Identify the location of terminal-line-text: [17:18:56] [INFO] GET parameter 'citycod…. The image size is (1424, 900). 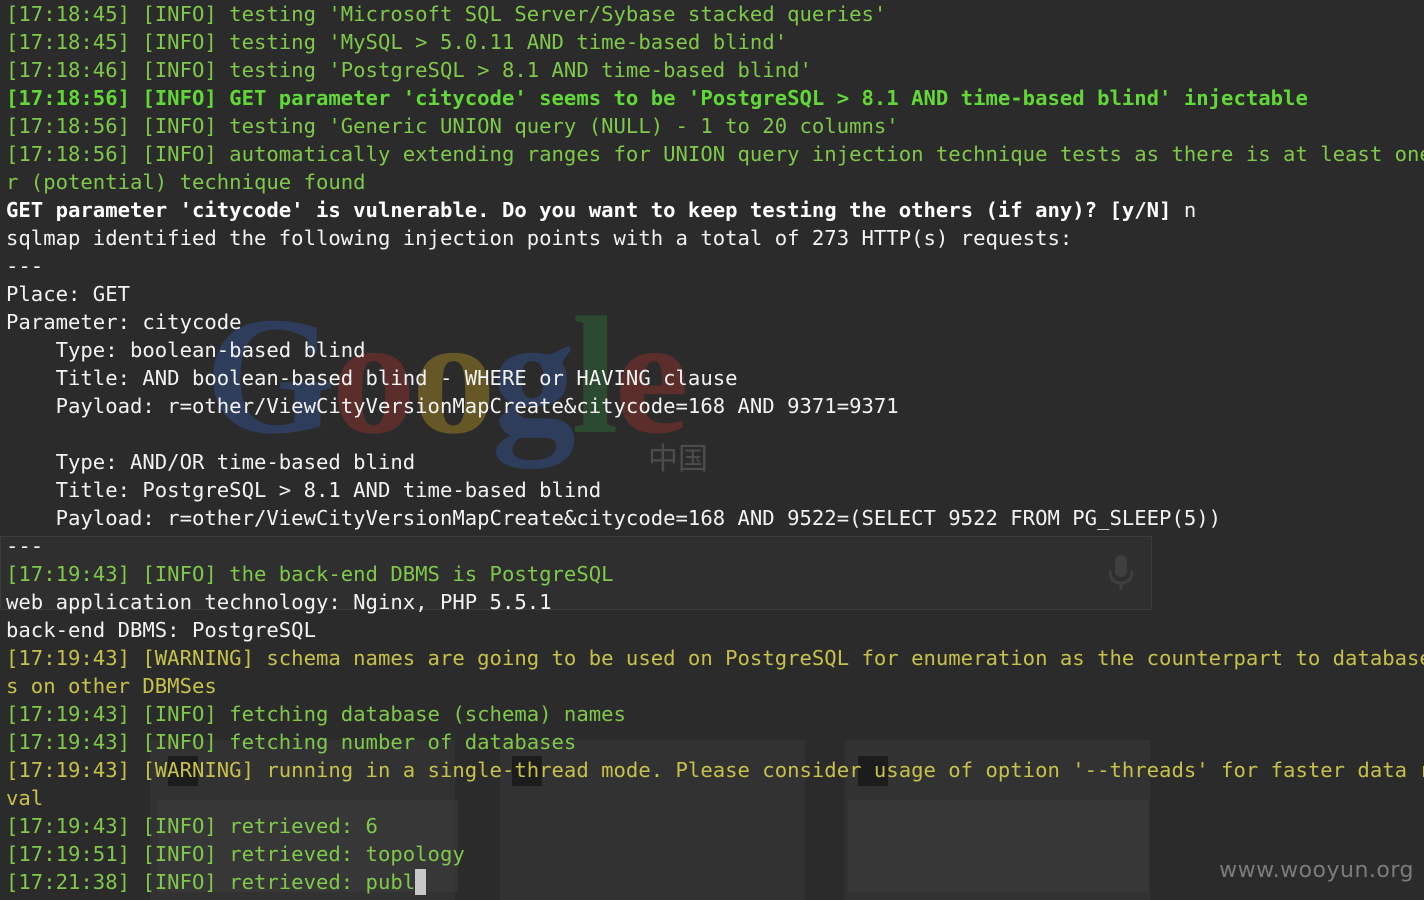
(657, 98).